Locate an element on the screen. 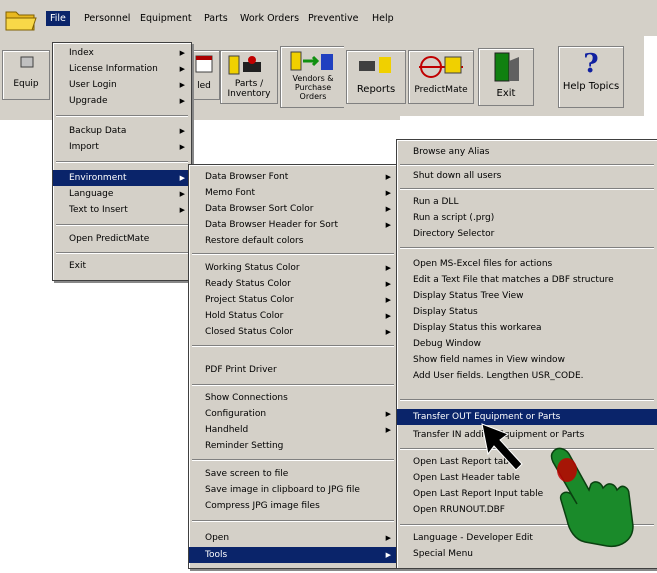 This screenshot has height=573, width=657. tools-menu-item: Add User fields. Lengthen USR_CODE. is located at coordinates (527, 376).